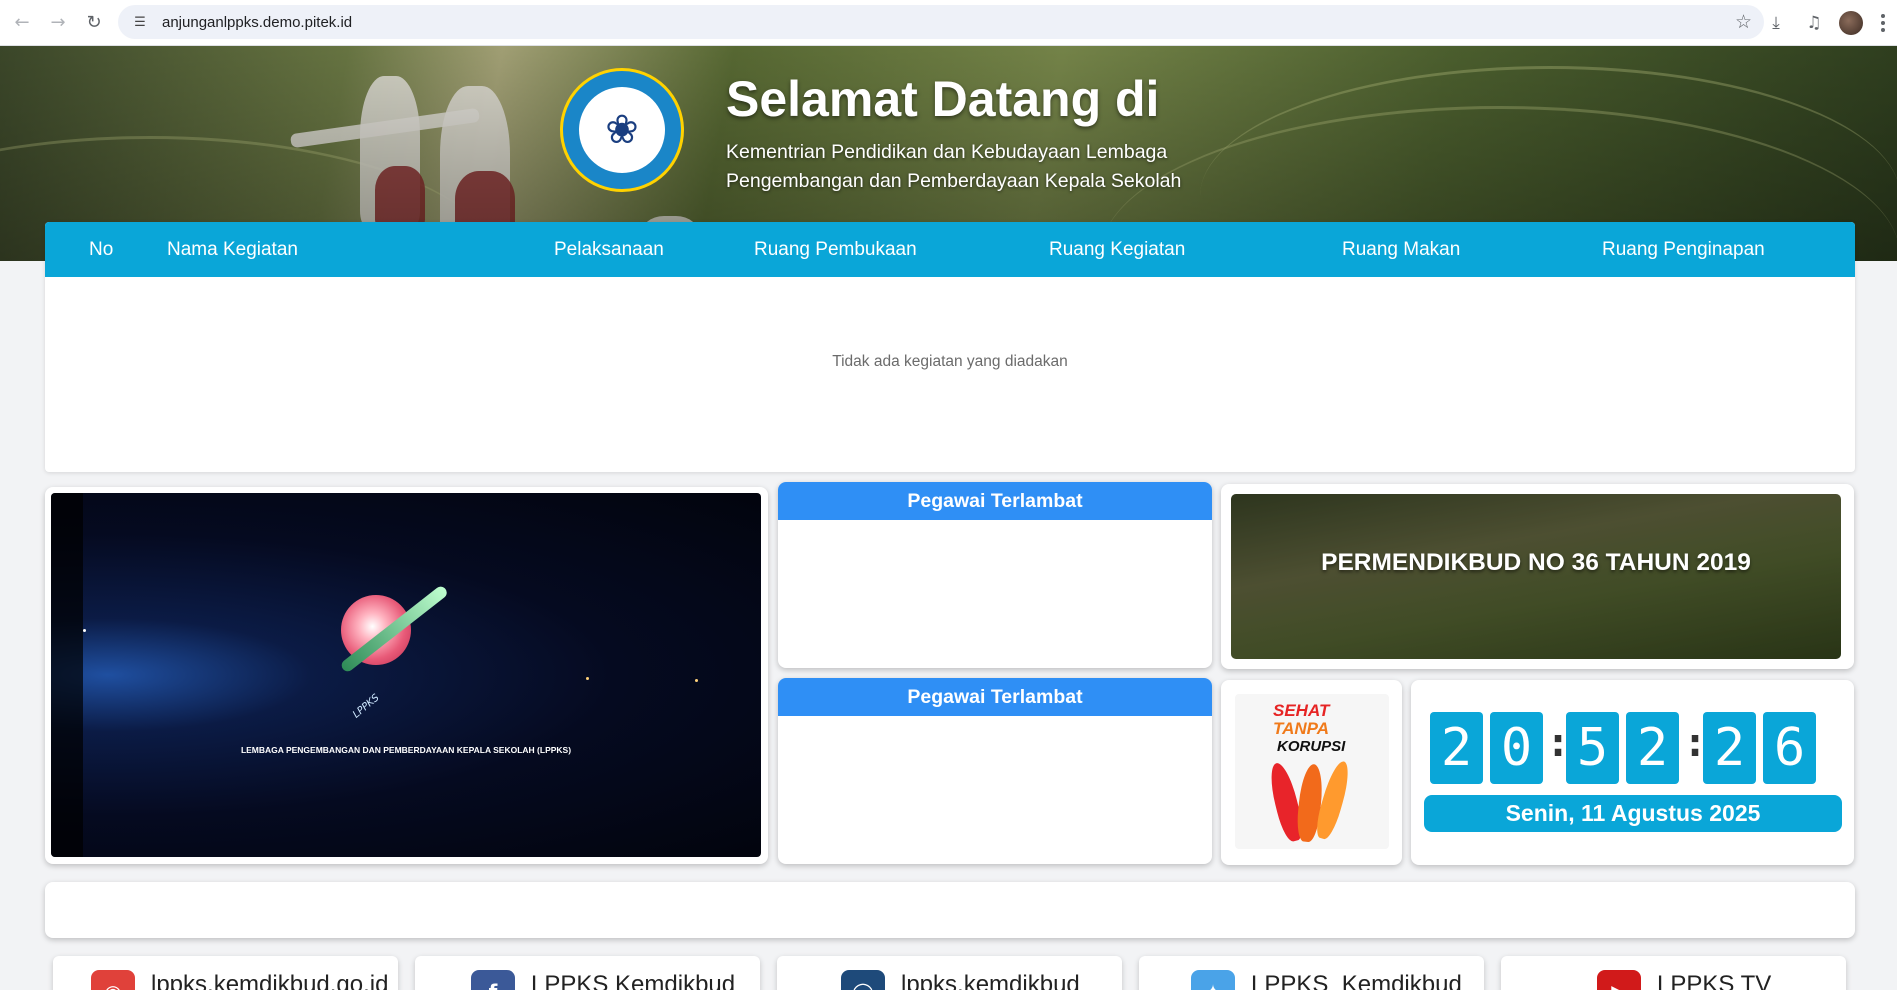 The image size is (1897, 990). Describe the element at coordinates (1301, 710) in the screenshot. I see `campaign-line-1: SEHAT` at that location.